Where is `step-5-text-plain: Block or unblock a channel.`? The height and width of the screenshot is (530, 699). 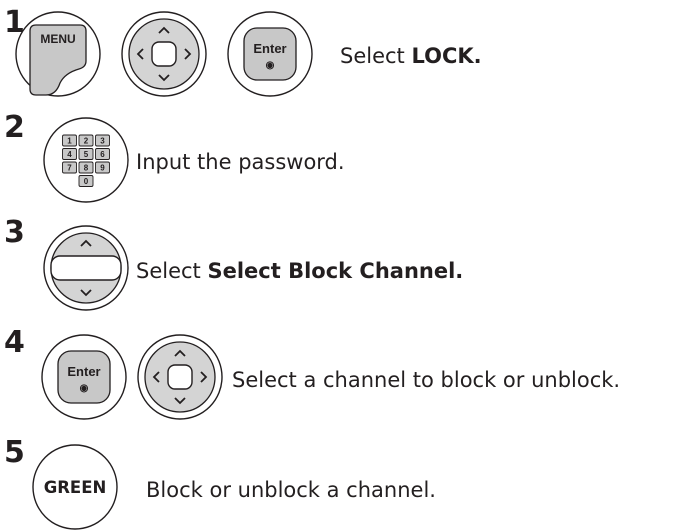
step-5-text-plain: Block or unblock a channel. is located at coordinates (291, 490).